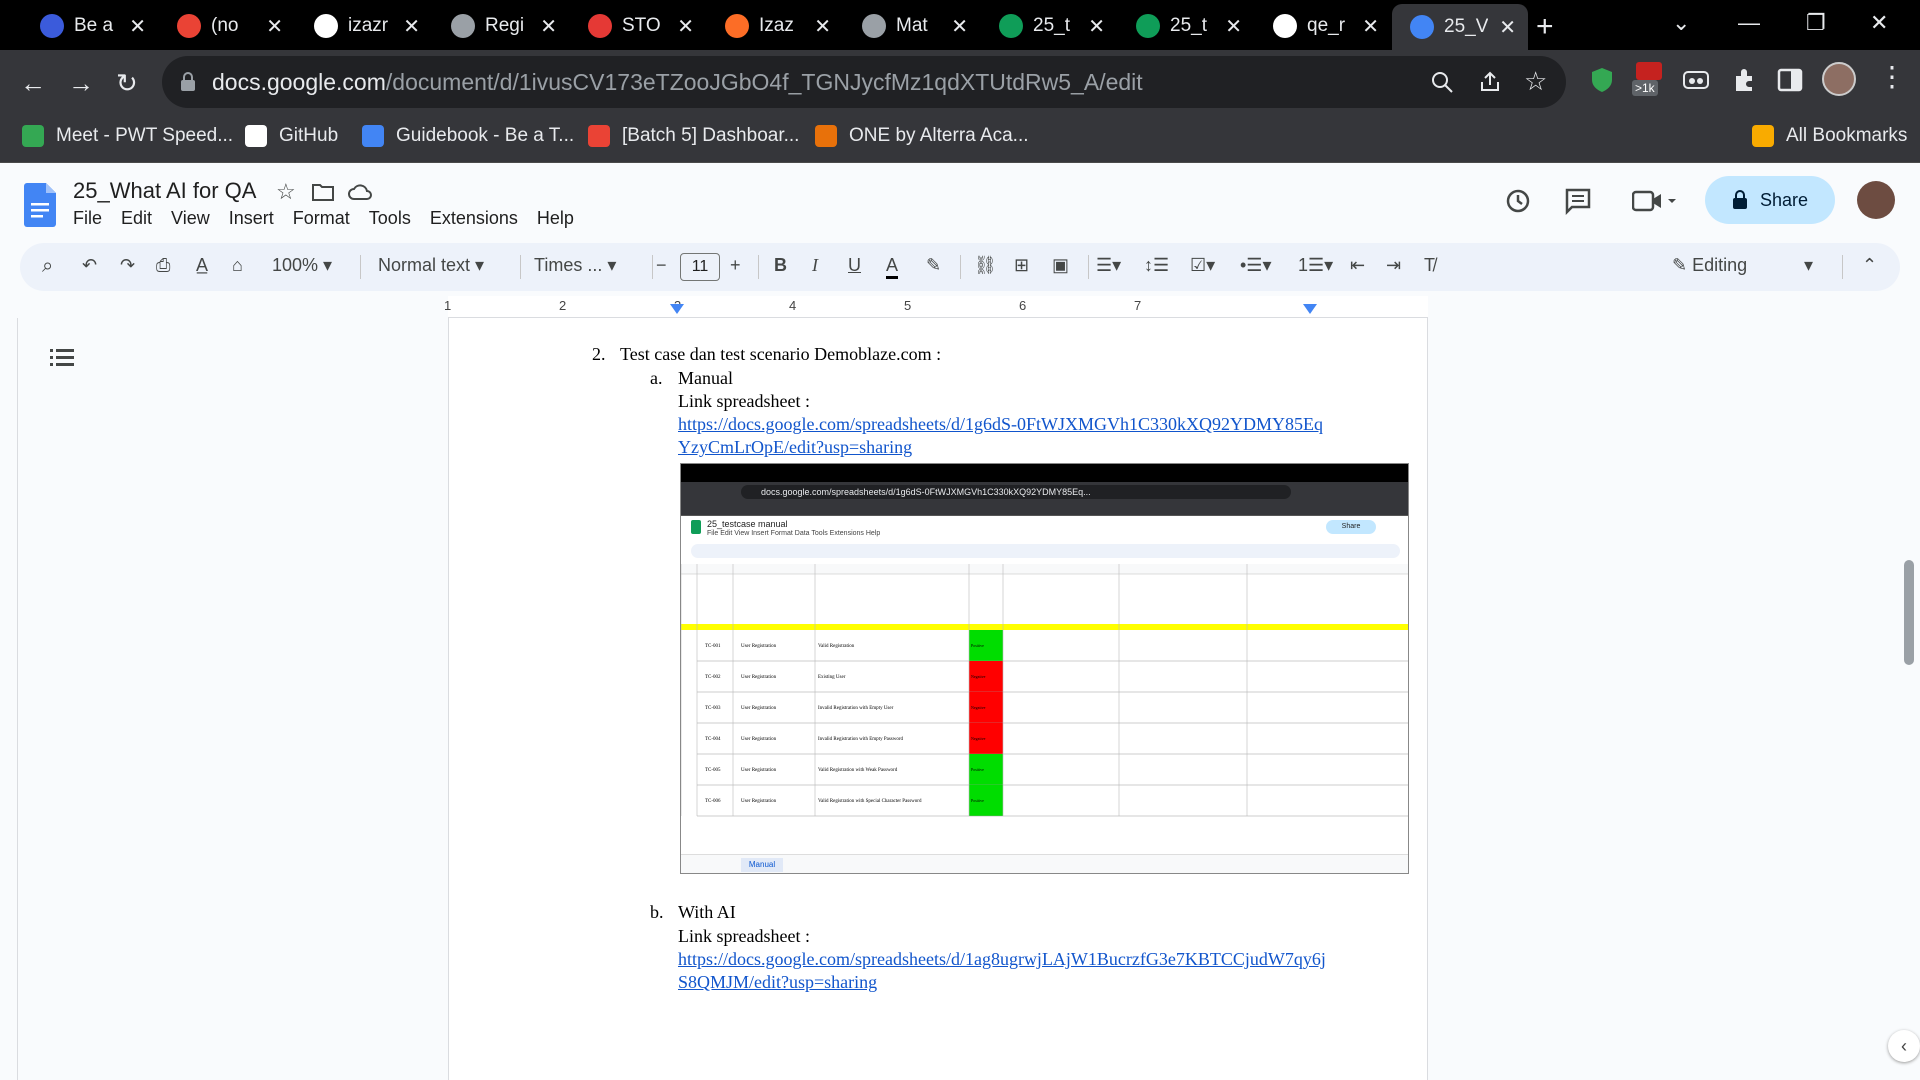 This screenshot has width=1920, height=1080. I want to click on tab-search-icon: ⌄, so click(1681, 23).